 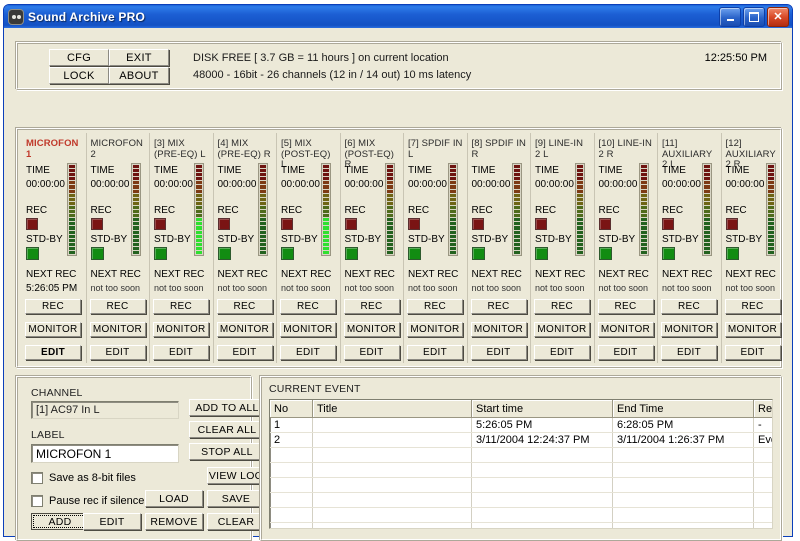 I want to click on view-log-button: VIEW LOG, so click(x=236, y=475).